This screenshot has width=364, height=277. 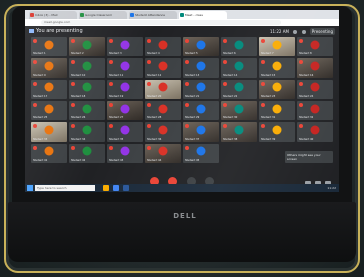 I want to click on participant-name: Student 19, so click(x=116, y=96).